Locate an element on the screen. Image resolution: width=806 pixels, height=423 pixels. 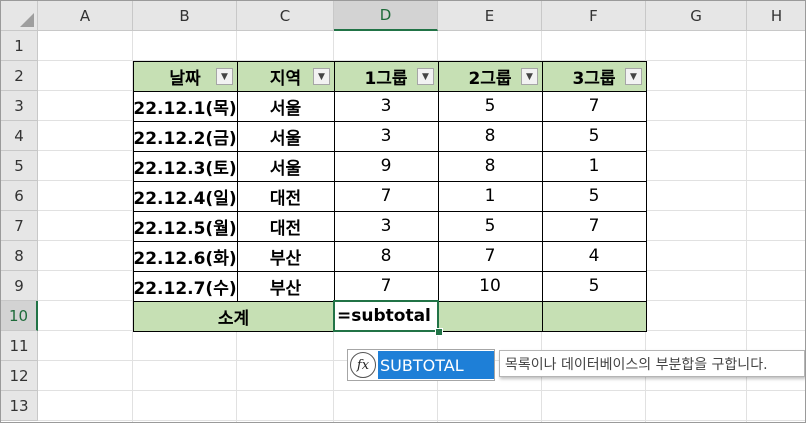
select-all-button is located at coordinates (19, 16).